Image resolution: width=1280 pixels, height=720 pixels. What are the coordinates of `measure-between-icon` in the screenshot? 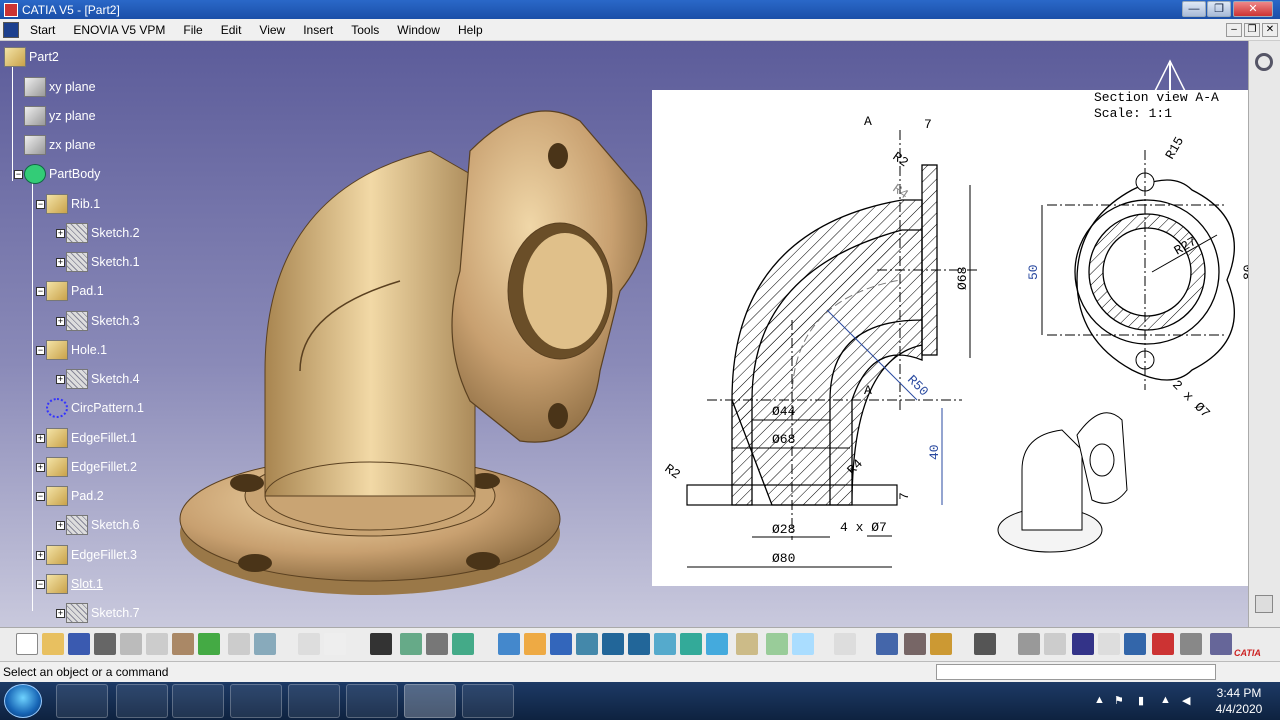 It's located at (887, 644).